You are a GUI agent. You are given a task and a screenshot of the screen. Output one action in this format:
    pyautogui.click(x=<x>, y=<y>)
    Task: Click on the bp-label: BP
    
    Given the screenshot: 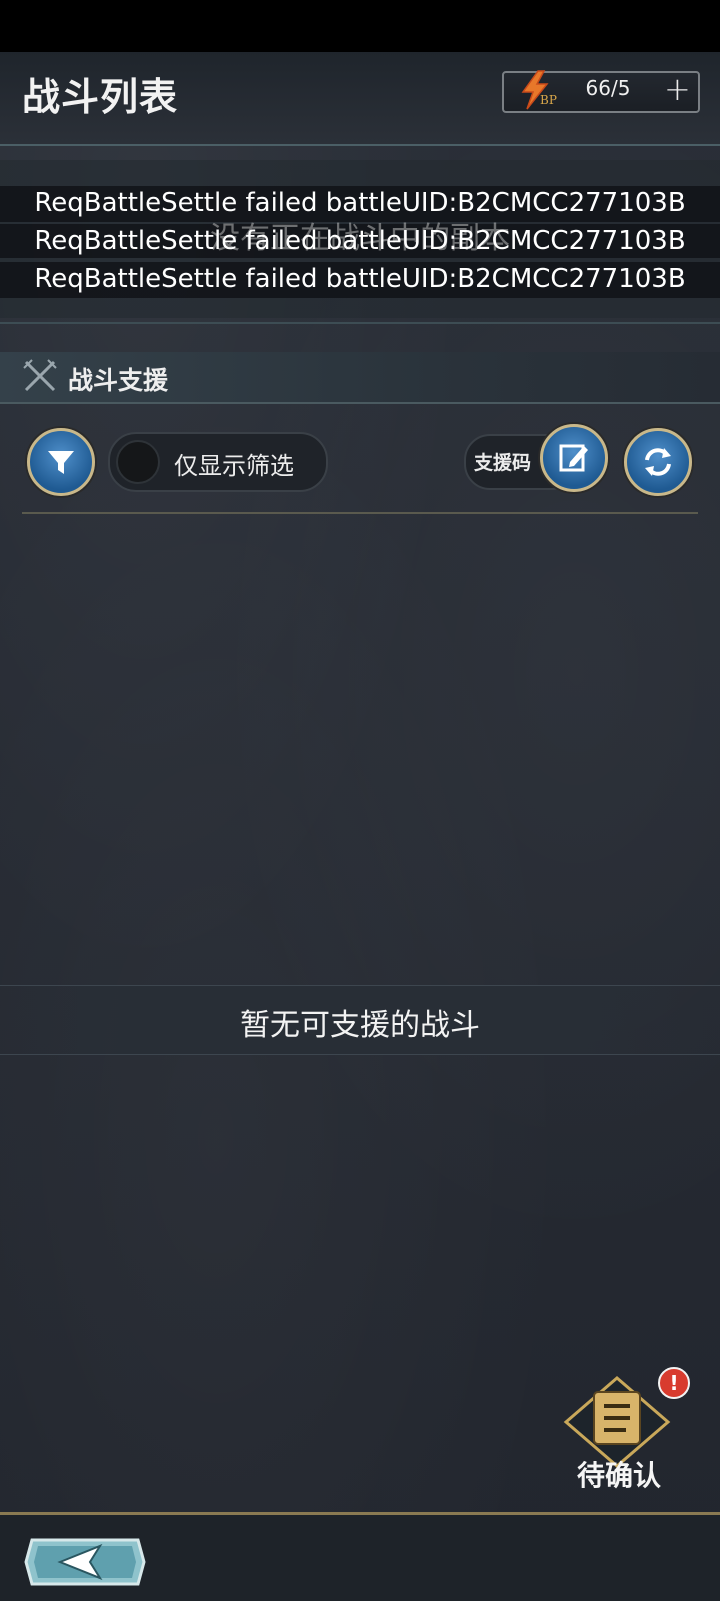 What is the action you would take?
    pyautogui.click(x=548, y=100)
    